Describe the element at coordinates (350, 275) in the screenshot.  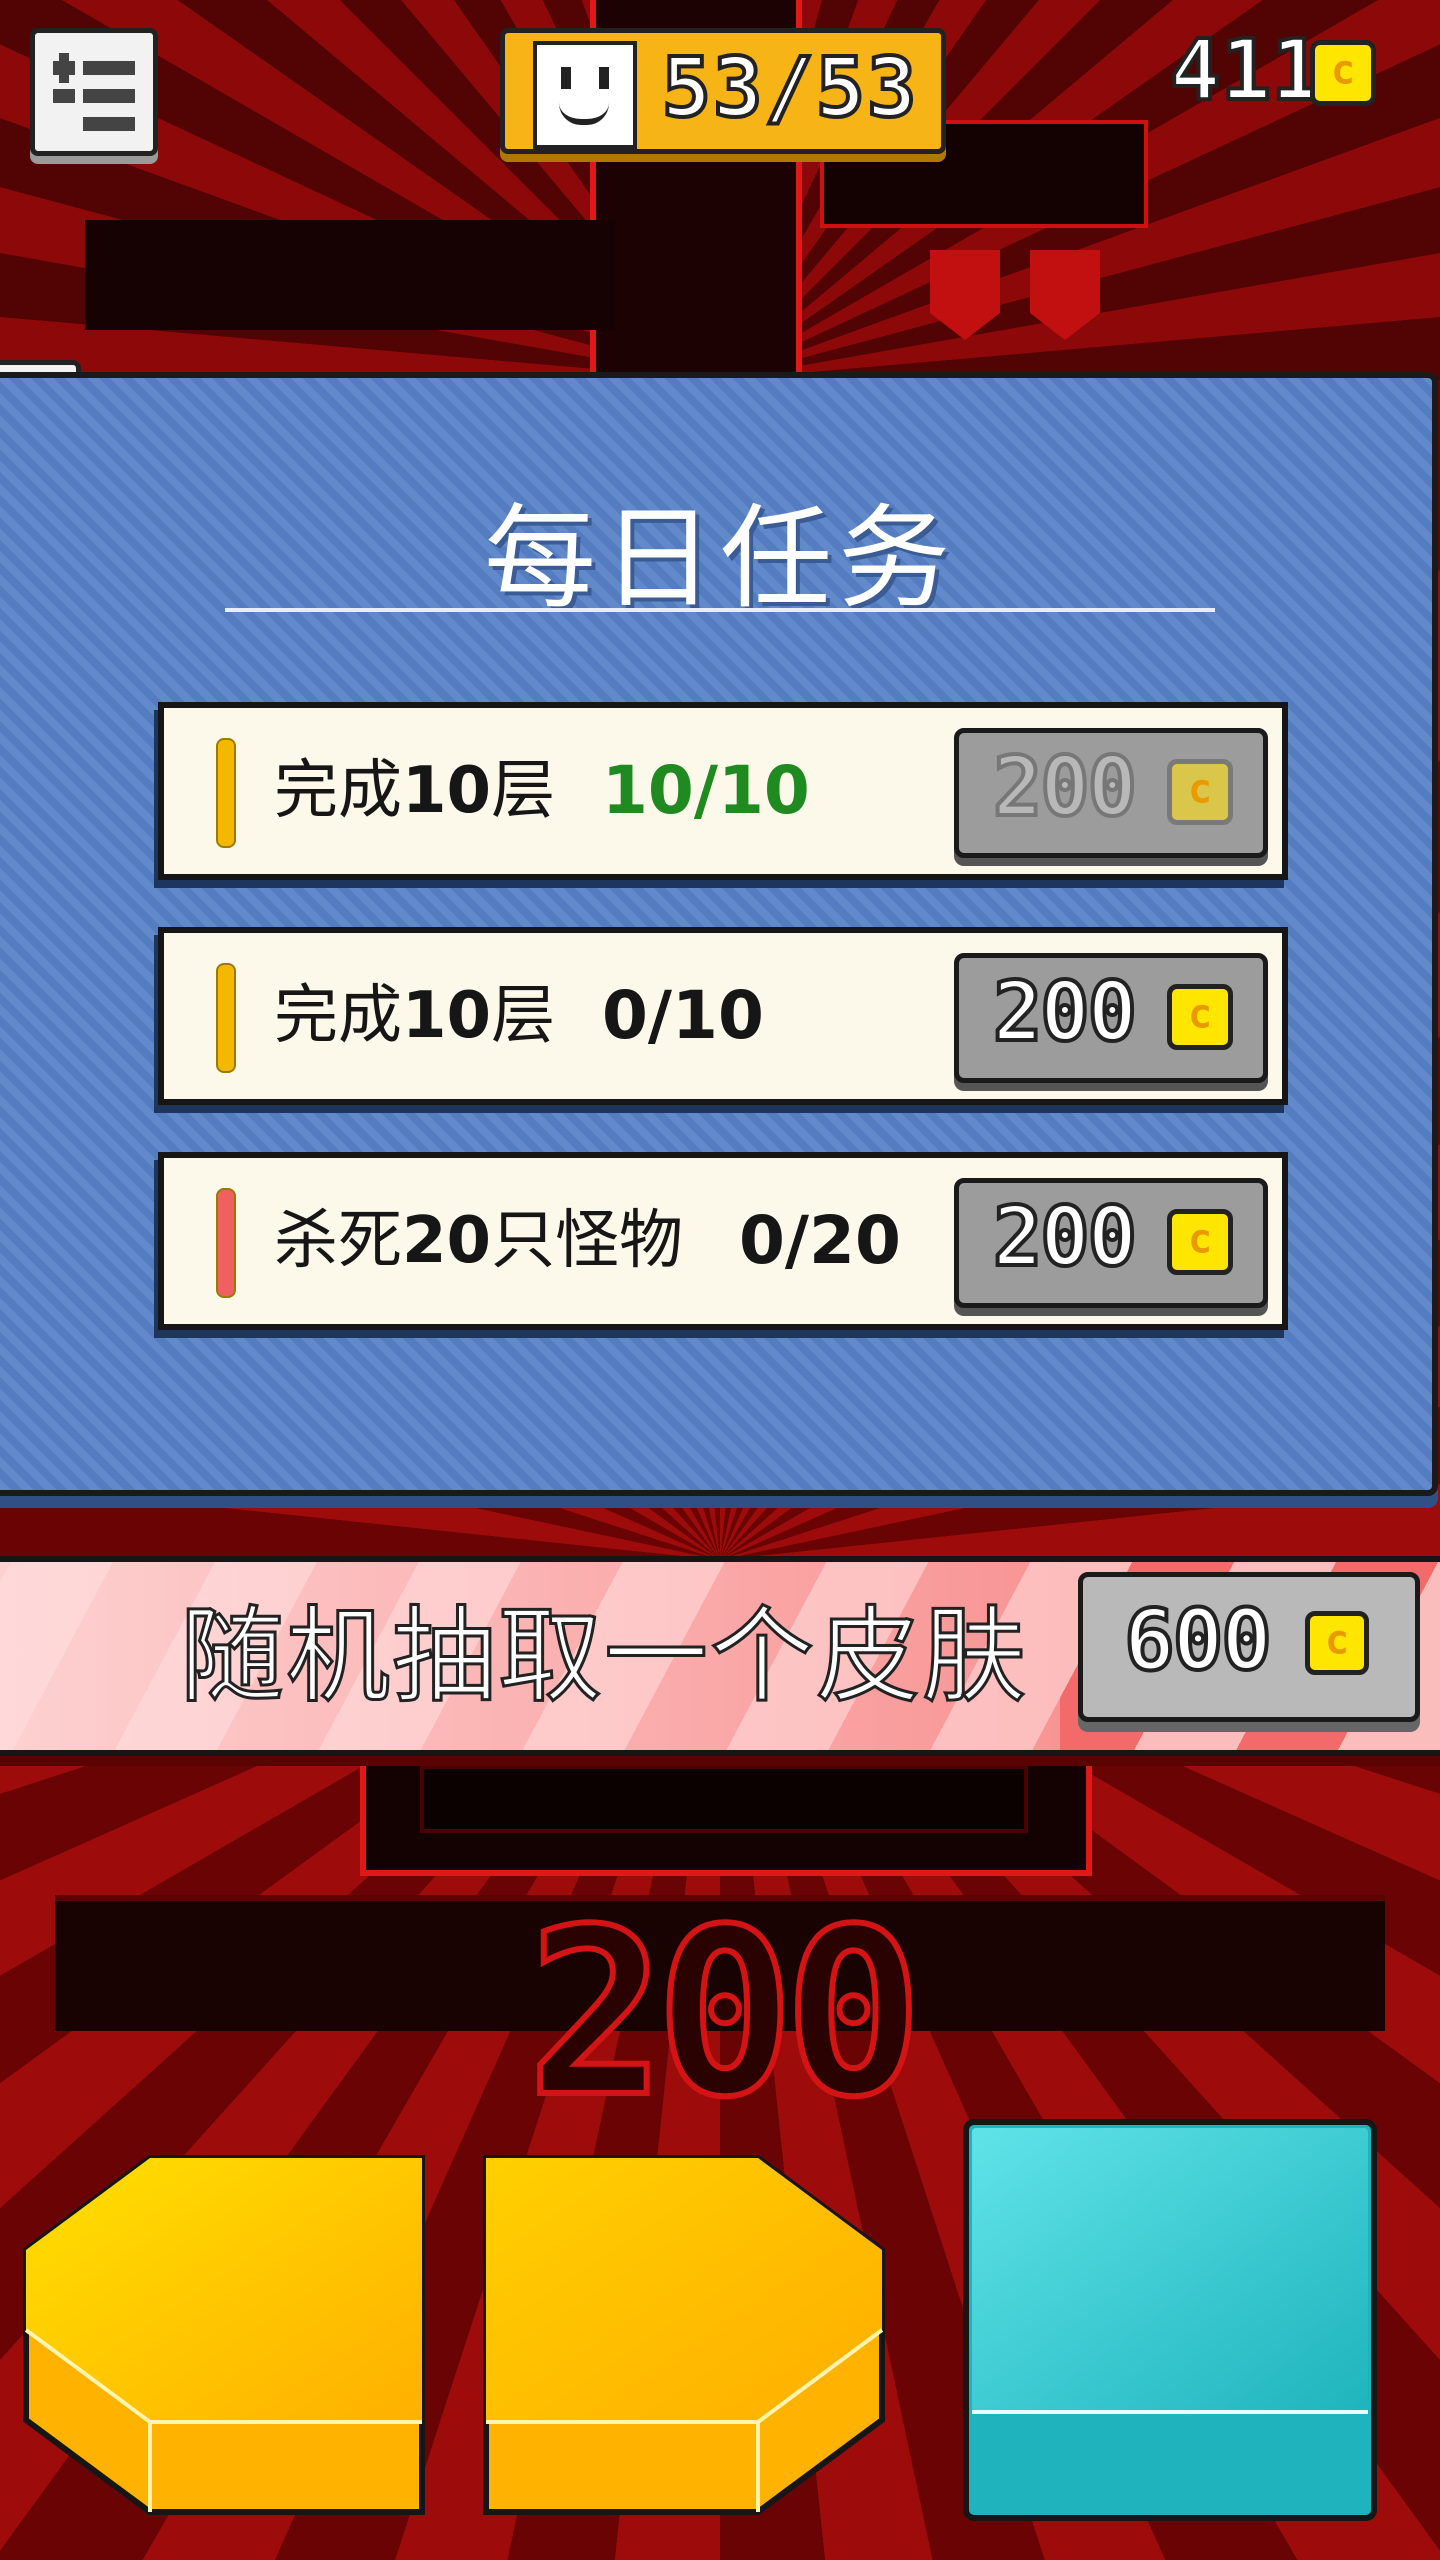
I see `background-block` at that location.